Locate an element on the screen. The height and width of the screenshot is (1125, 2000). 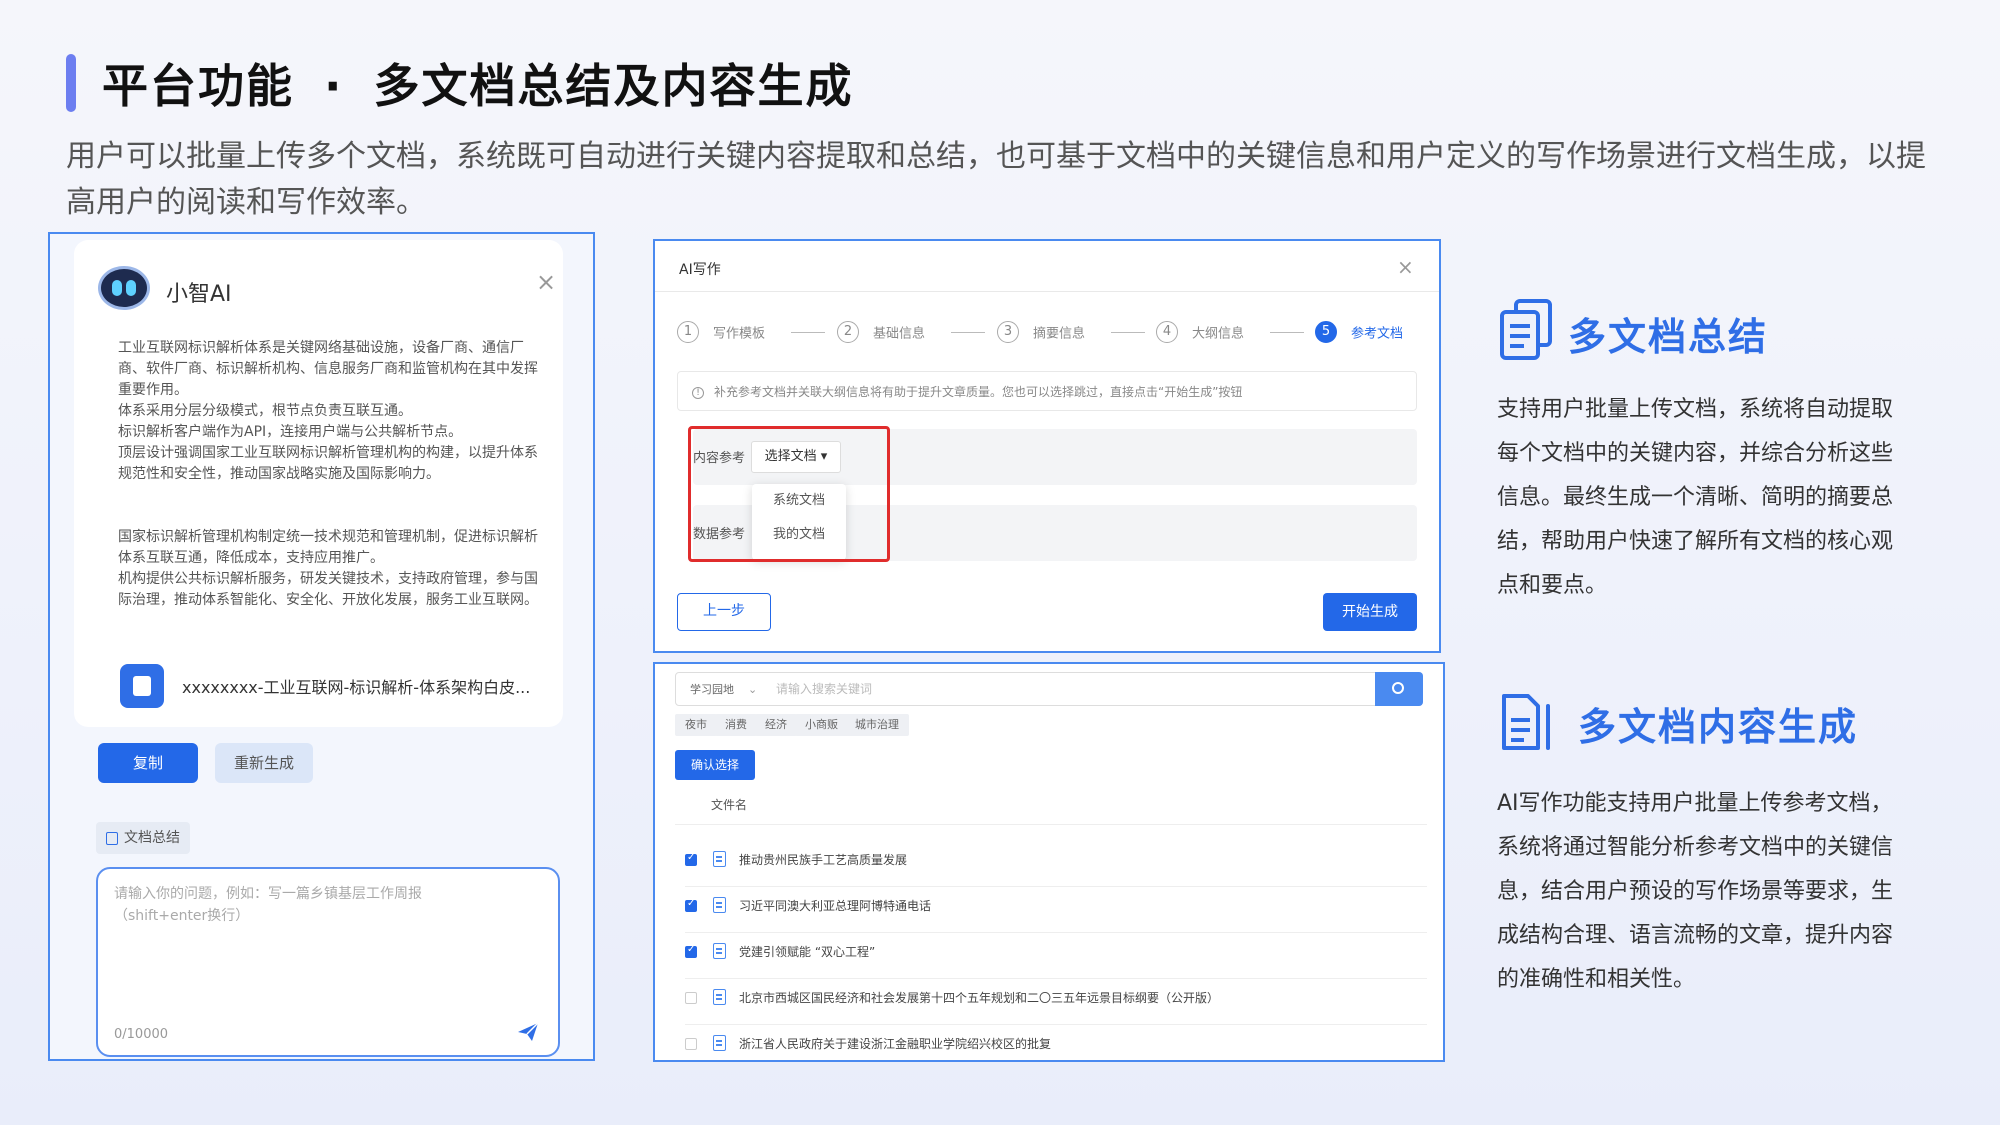
document-name: 党建引领赋能 “双心工程” is located at coordinates (807, 952).